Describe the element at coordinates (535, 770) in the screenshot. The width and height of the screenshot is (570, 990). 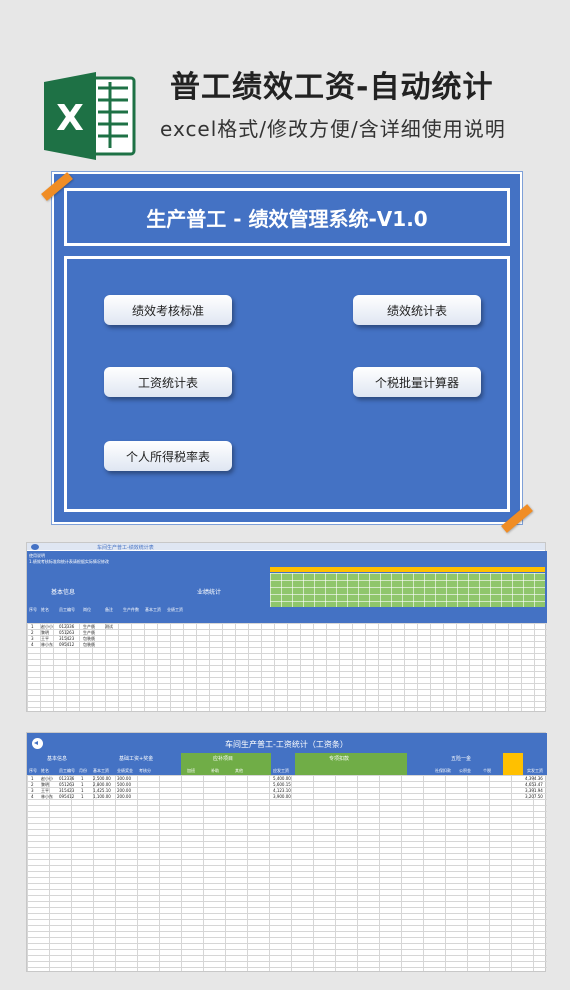
I see `col-header: 实发工资` at that location.